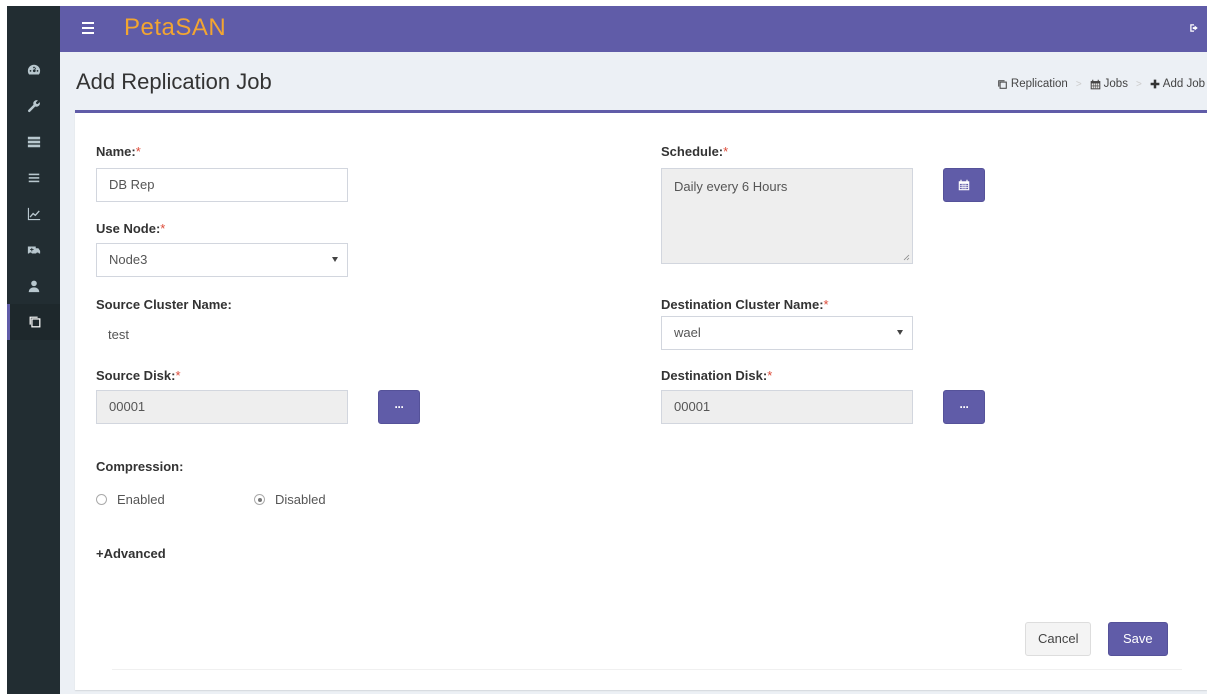 This screenshot has width=1207, height=694. I want to click on compression-disabled-label: Disabled, so click(300, 499).